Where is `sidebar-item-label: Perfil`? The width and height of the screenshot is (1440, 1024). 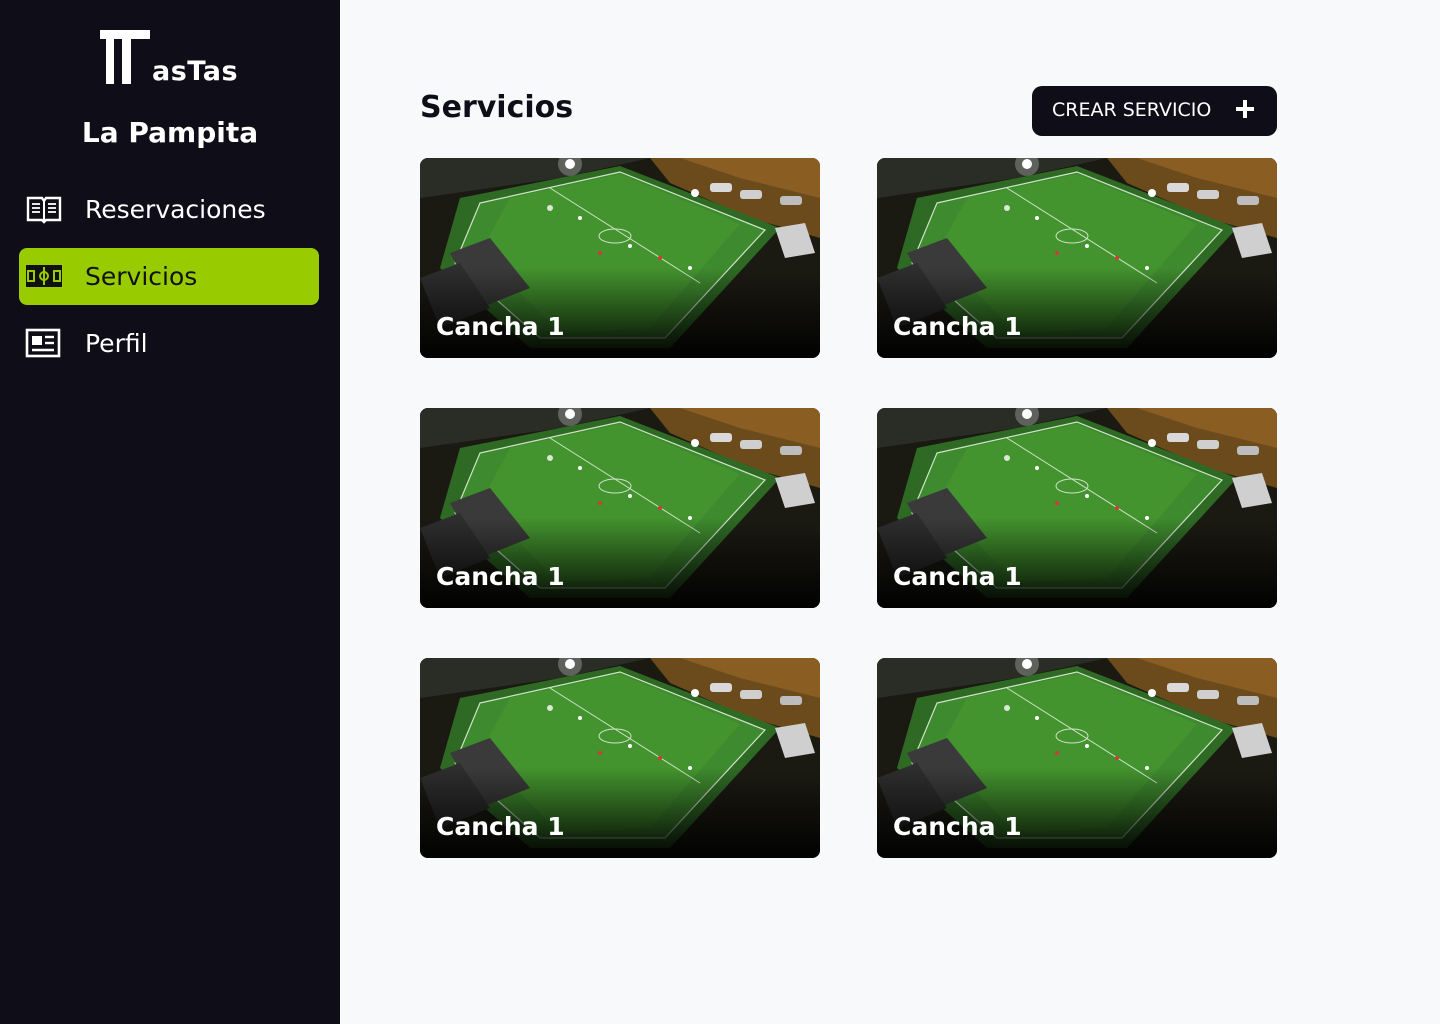
sidebar-item-label: Perfil is located at coordinates (116, 343).